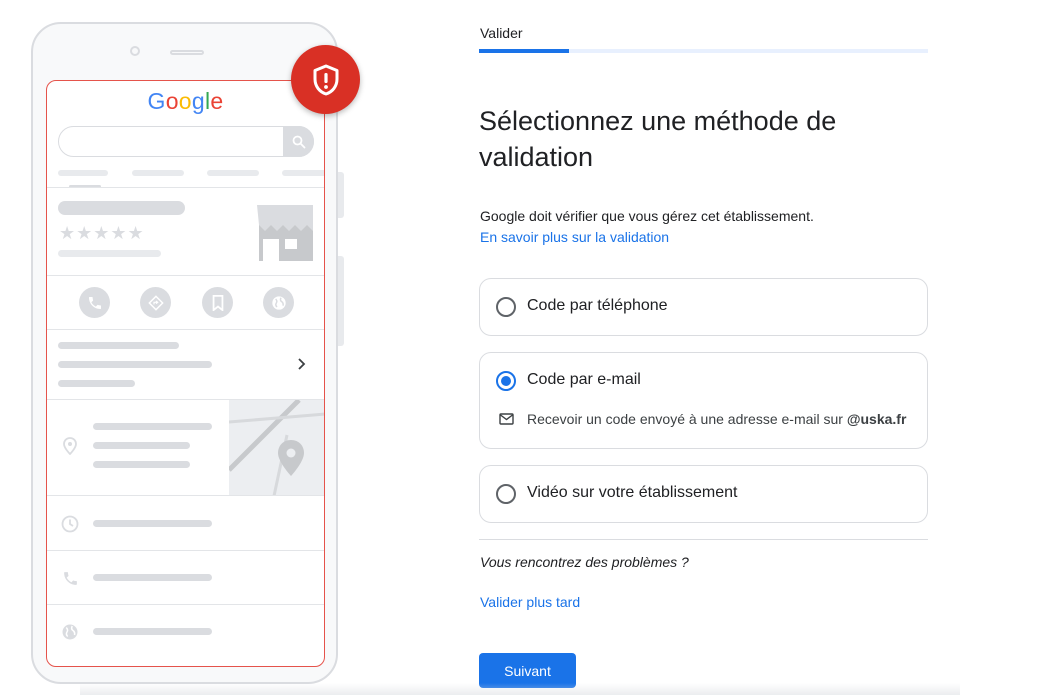  What do you see at coordinates (703, 307) in the screenshot?
I see `option-phone-code: Code par téléphone` at bounding box center [703, 307].